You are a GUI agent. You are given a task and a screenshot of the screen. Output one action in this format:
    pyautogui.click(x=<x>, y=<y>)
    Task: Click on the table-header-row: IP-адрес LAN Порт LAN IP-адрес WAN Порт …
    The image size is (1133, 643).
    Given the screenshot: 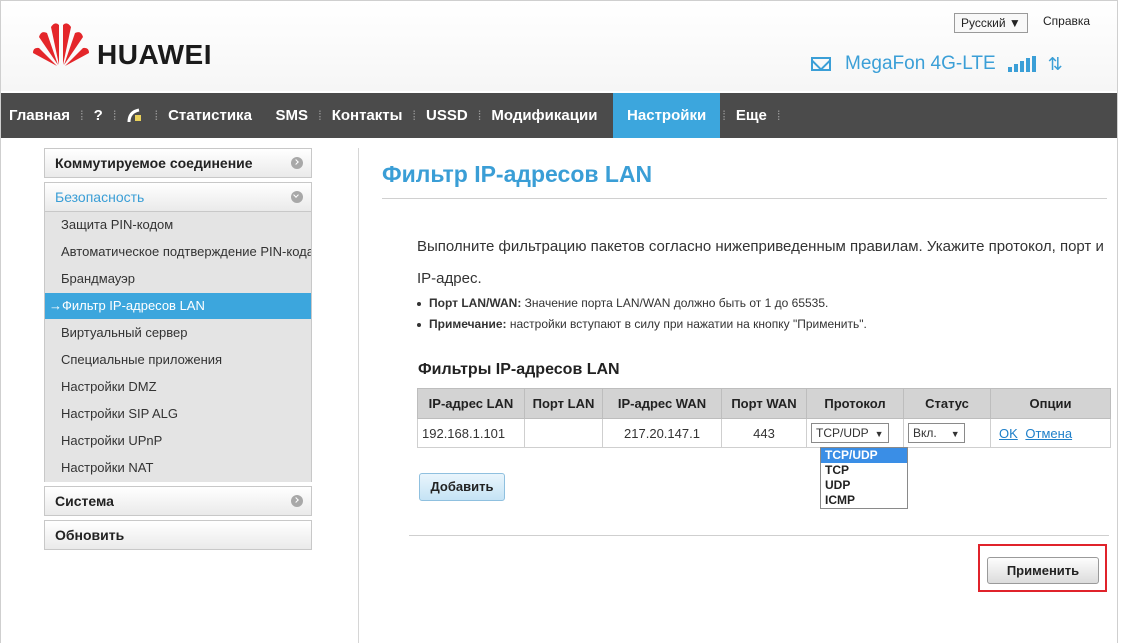 What is the action you would take?
    pyautogui.click(x=764, y=403)
    